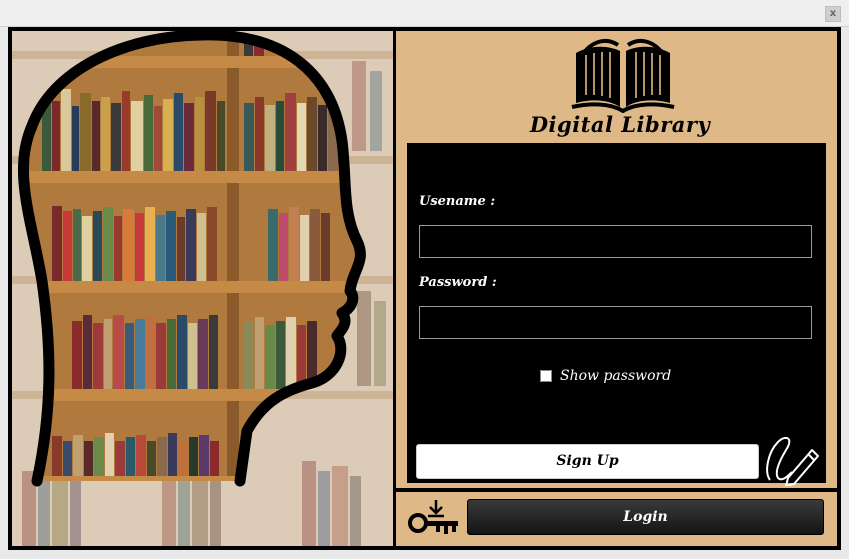 The height and width of the screenshot is (559, 849). Describe the element at coordinates (615, 241) in the screenshot. I see `username-input` at that location.